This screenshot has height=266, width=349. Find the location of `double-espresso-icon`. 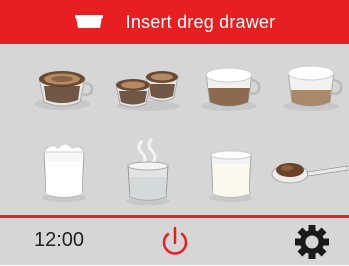

double-espresso-icon is located at coordinates (148, 86).